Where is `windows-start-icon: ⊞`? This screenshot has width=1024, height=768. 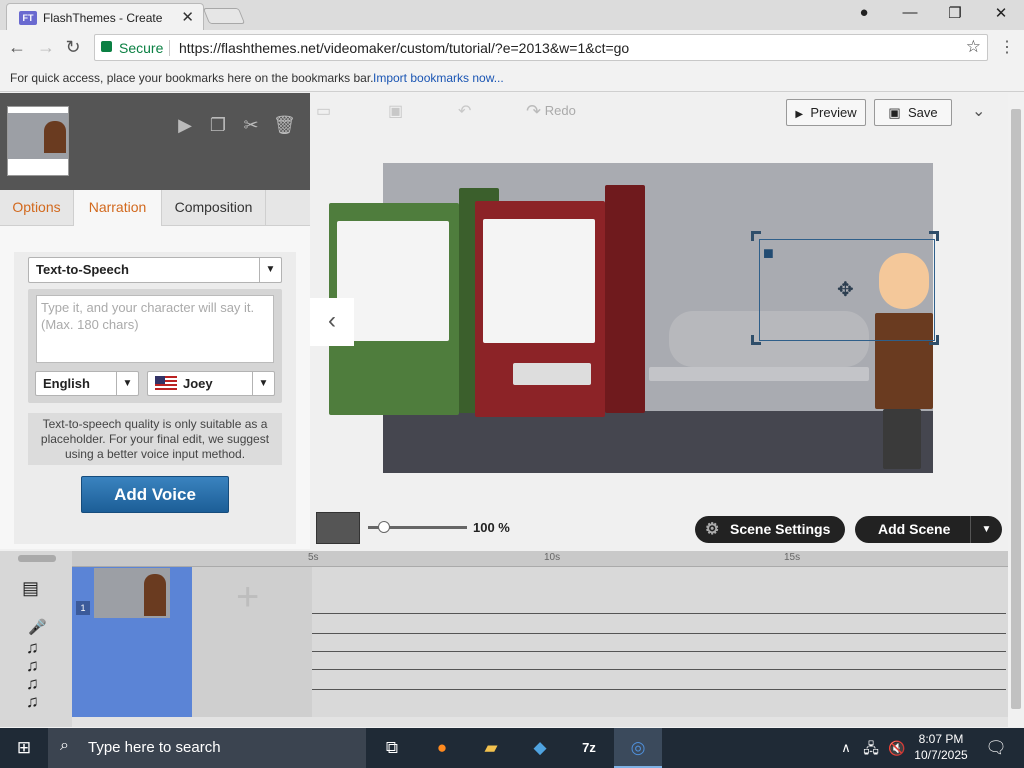 windows-start-icon: ⊞ is located at coordinates (24, 748).